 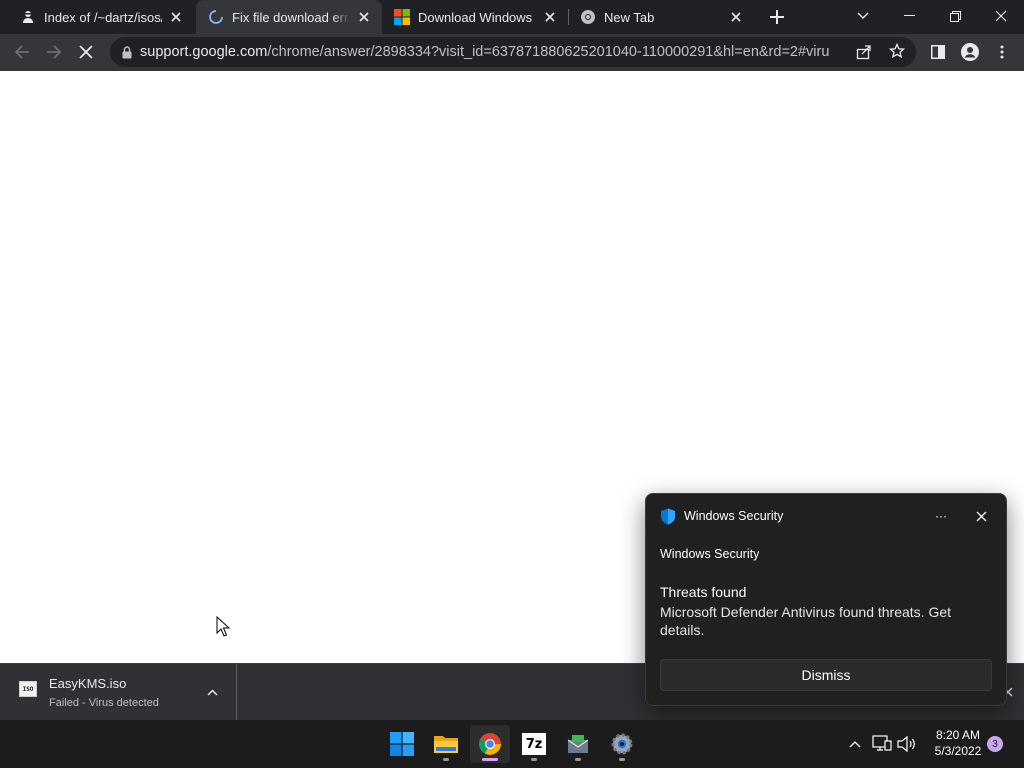 I want to click on folder-icon, so click(x=446, y=744).